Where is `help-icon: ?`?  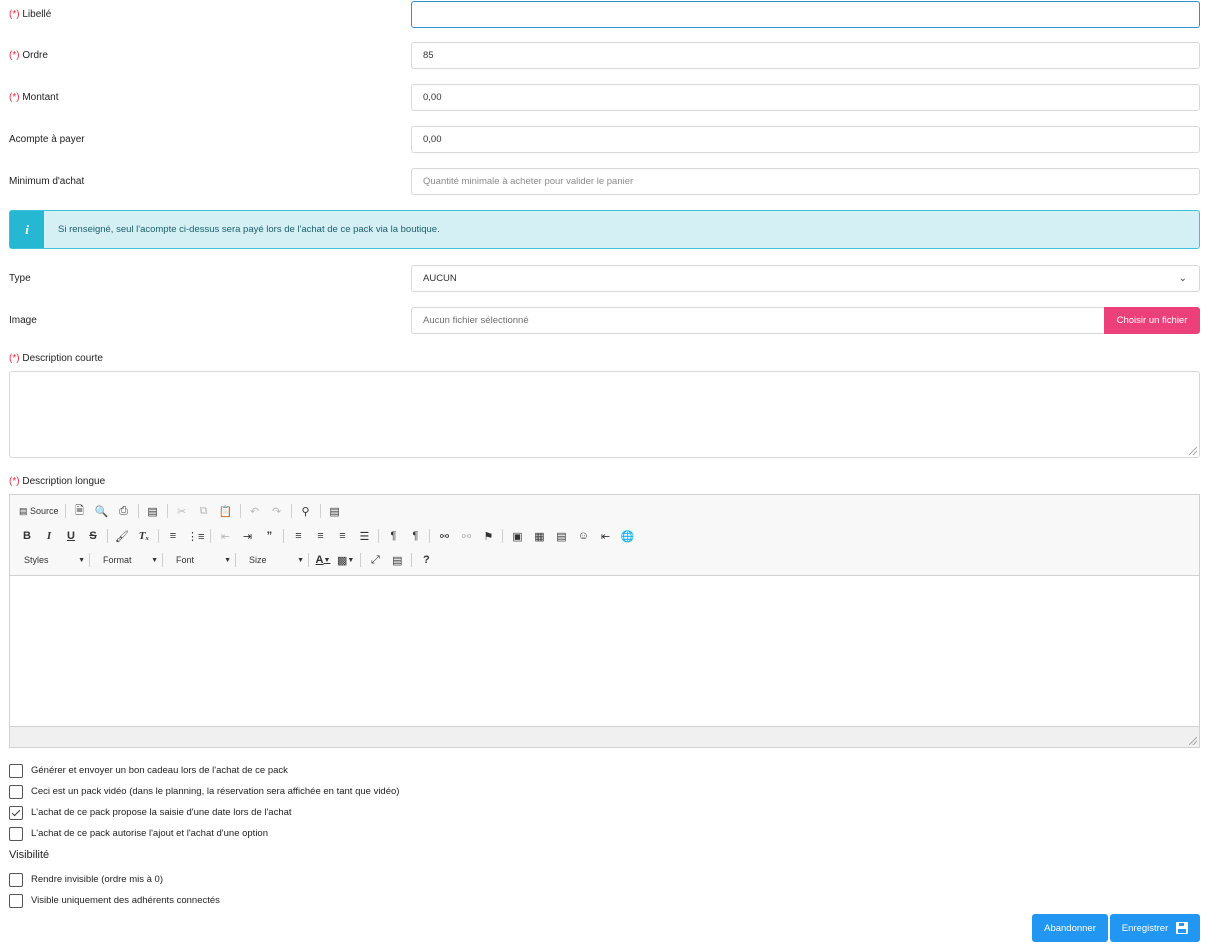 help-icon: ? is located at coordinates (426, 560).